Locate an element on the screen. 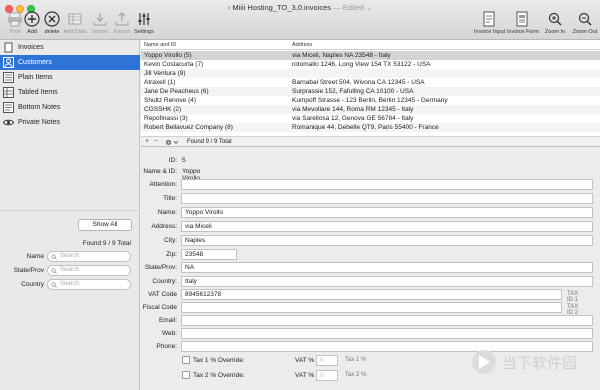 The width and height of the screenshot is (600, 390). list-found-count: Found 9 / 9 Total is located at coordinates (209, 142).